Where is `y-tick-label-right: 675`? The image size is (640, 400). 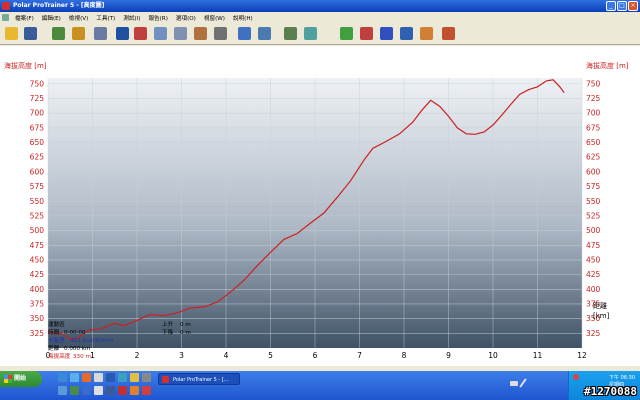 y-tick-label-right: 675 is located at coordinates (593, 127).